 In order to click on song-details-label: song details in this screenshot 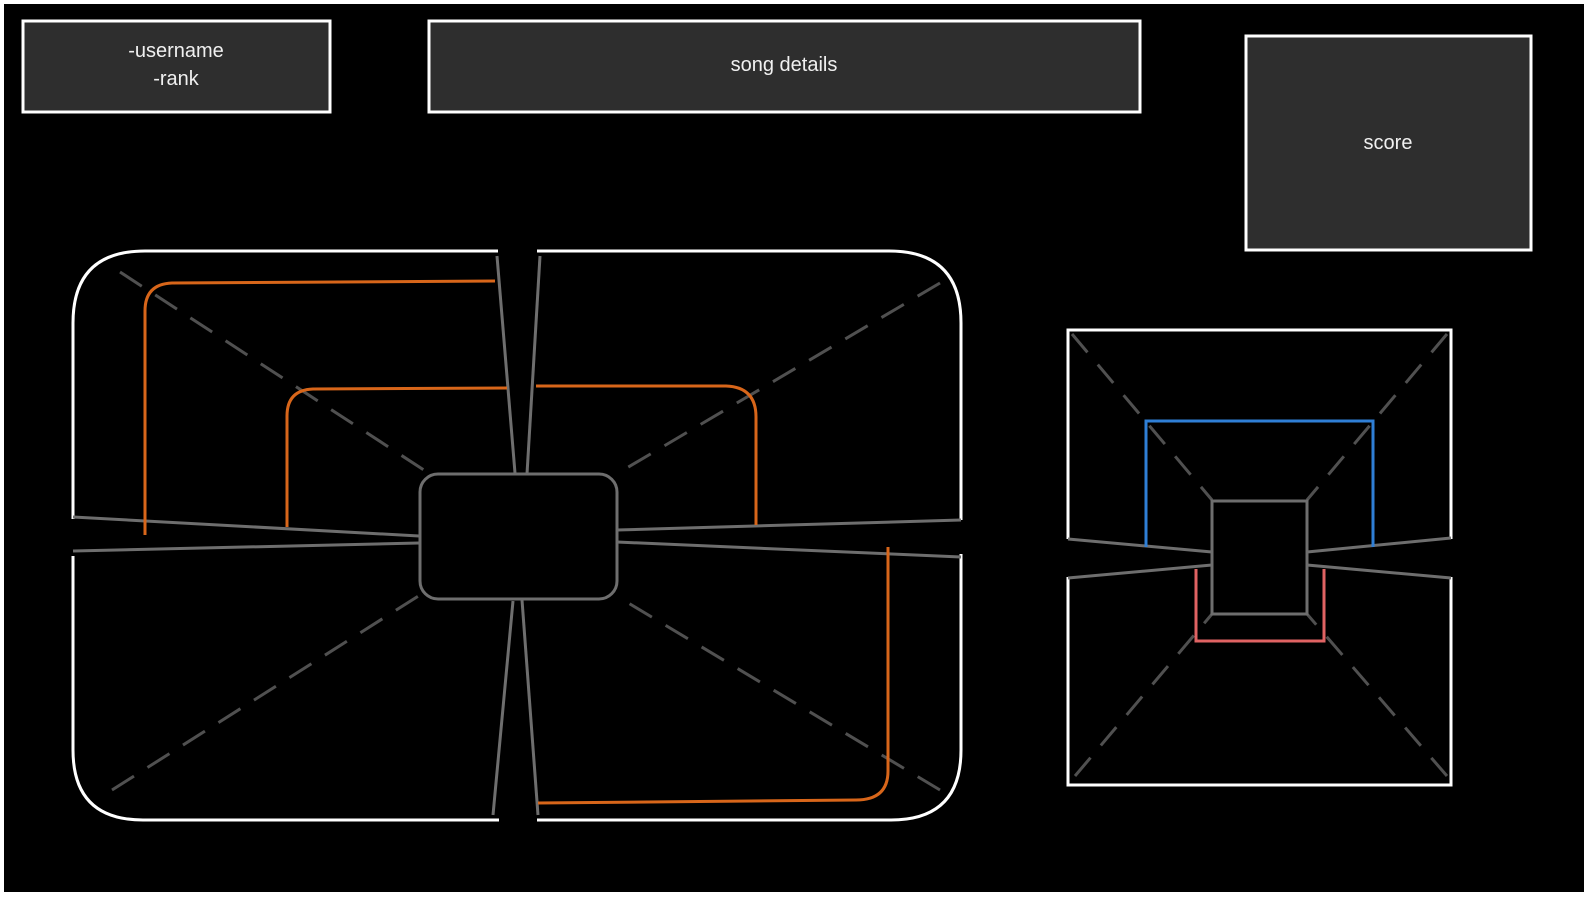, I will do `click(784, 65)`.